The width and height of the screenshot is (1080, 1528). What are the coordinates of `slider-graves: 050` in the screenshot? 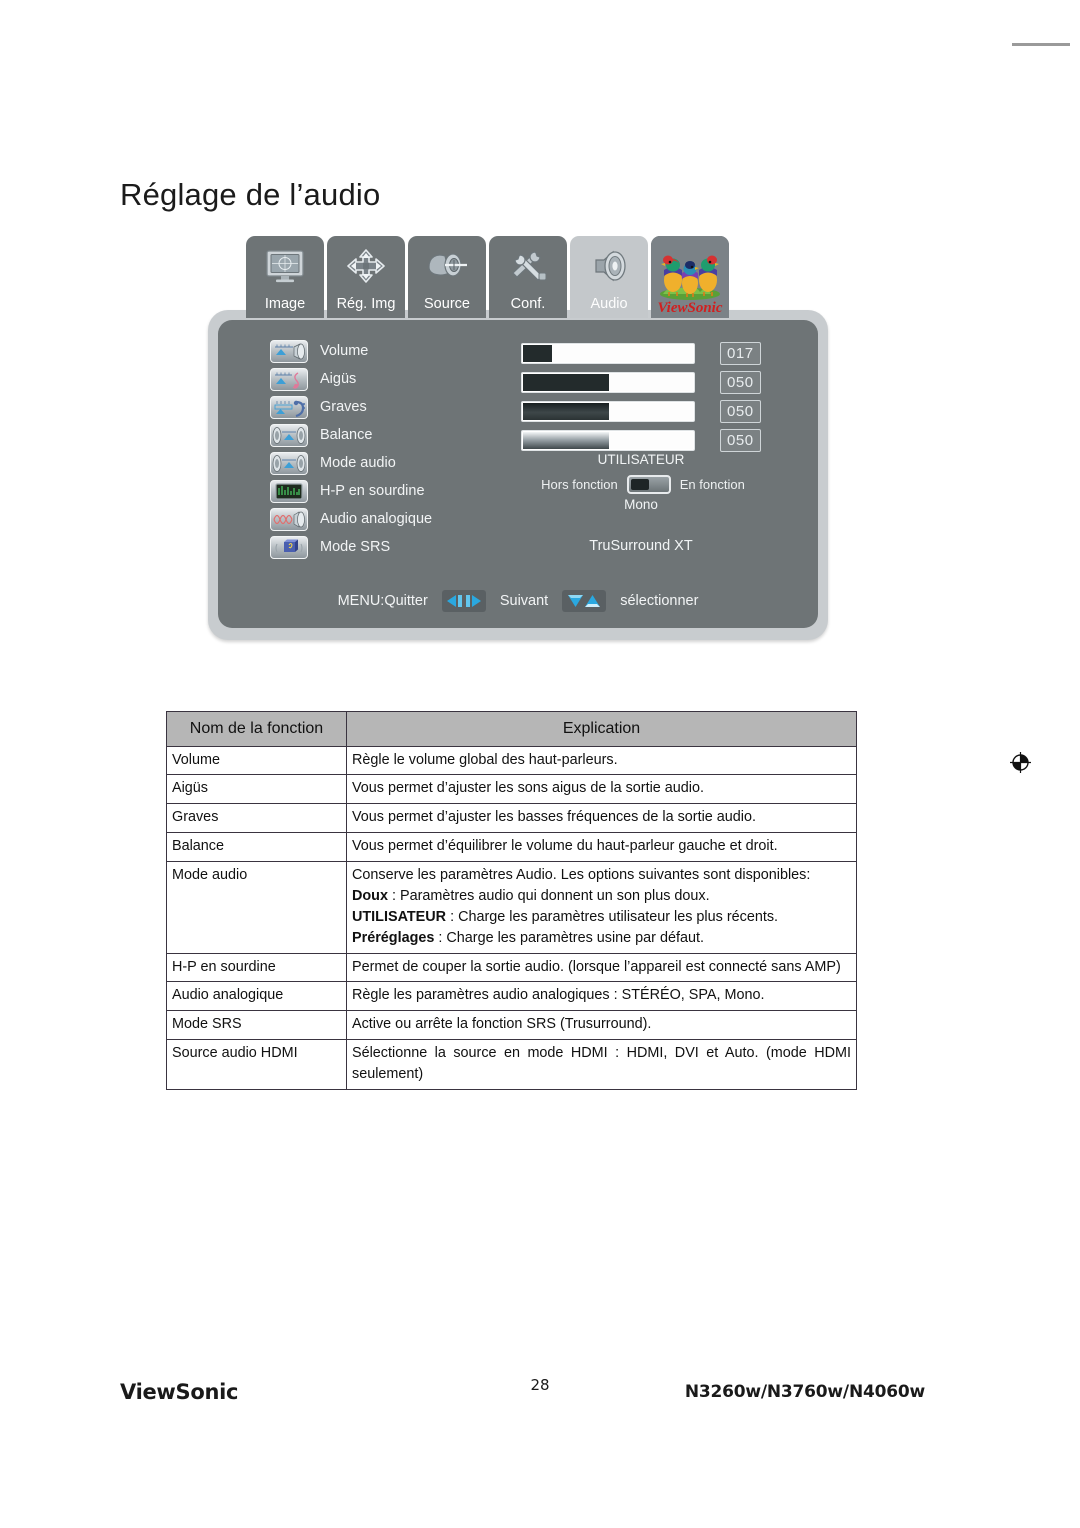 It's located at (641, 411).